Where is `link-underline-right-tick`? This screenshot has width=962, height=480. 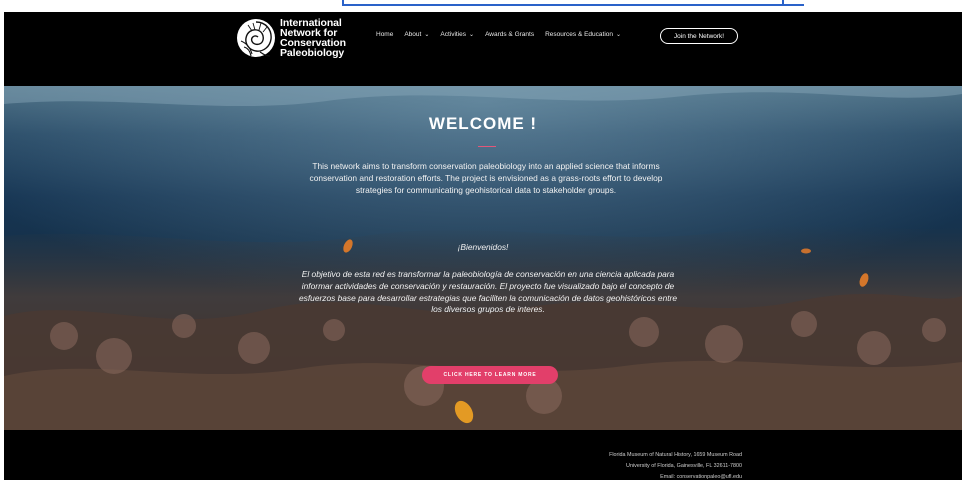
link-underline-right-tick is located at coordinates (783, 2).